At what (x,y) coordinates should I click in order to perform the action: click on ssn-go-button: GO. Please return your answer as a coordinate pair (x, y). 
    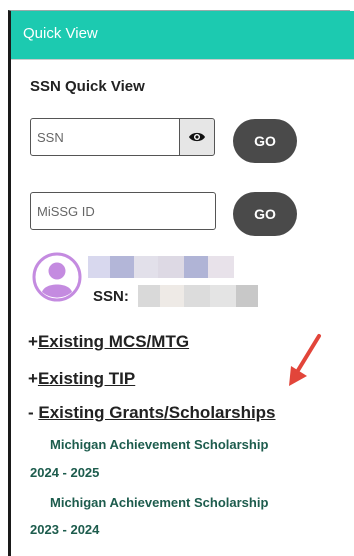
    Looking at the image, I should click on (265, 141).